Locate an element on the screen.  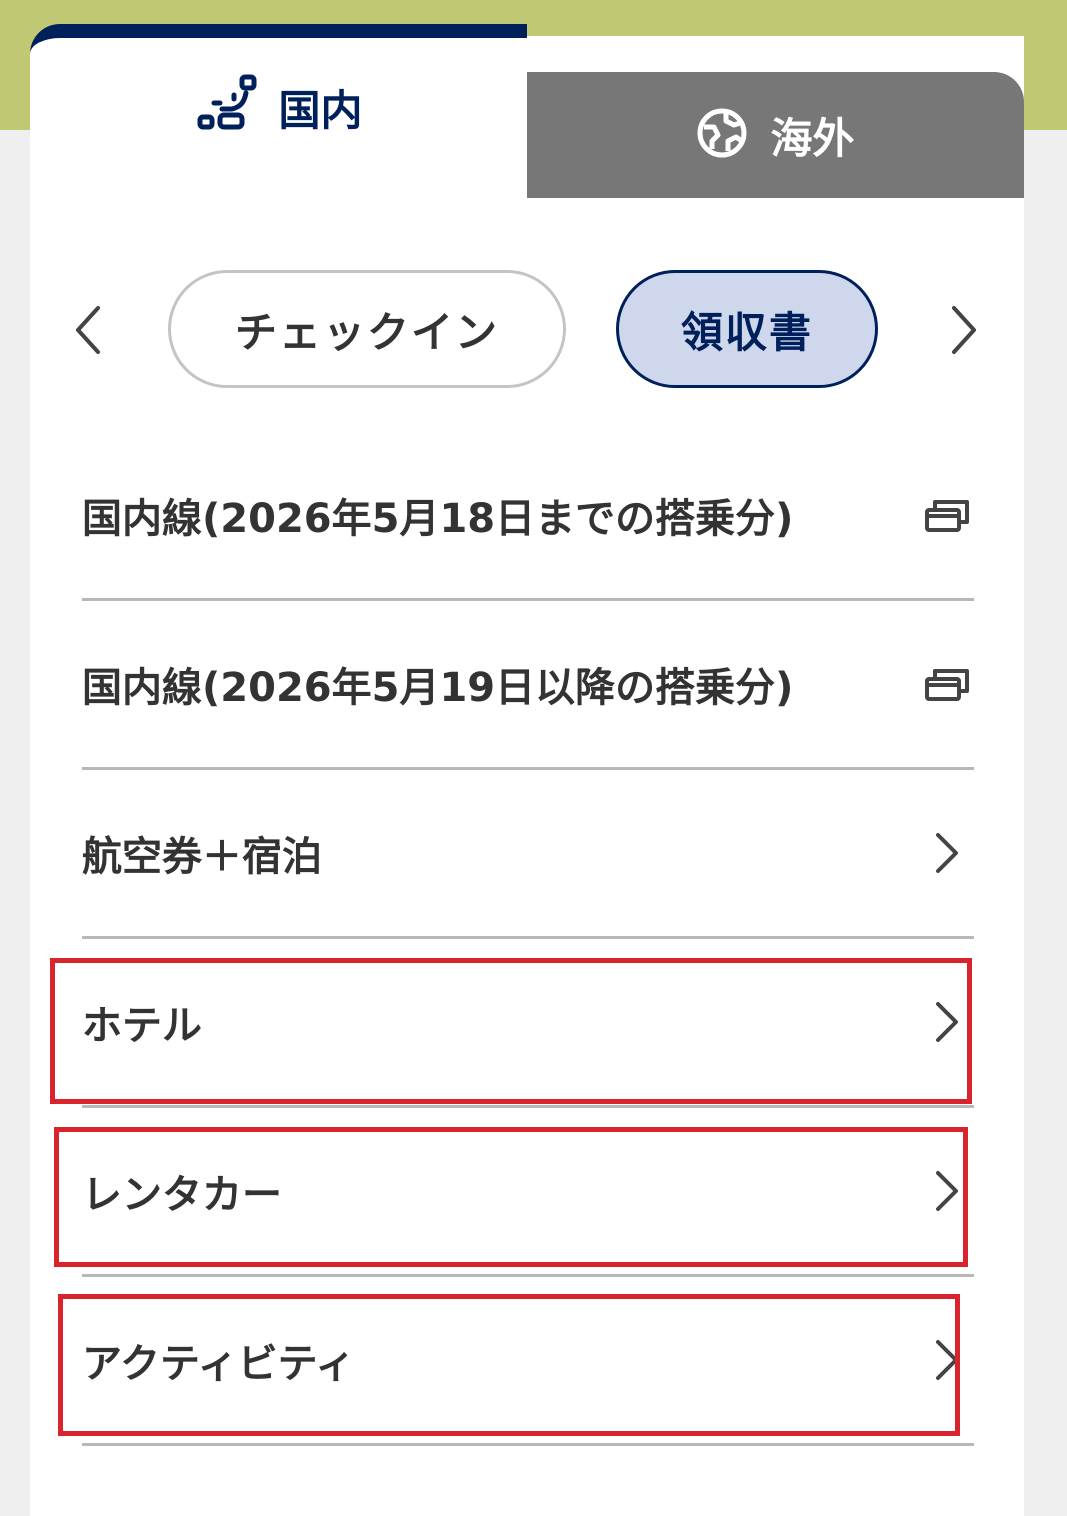
list-item-domestic-until-0518: 国内線(2026年5月18日までの搭乗分) is located at coordinates (528, 516).